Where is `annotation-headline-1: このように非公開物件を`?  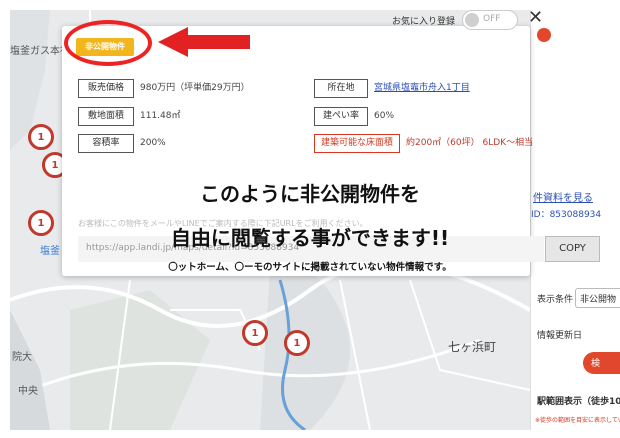 annotation-headline-1: このように非公開物件を is located at coordinates (310, 194).